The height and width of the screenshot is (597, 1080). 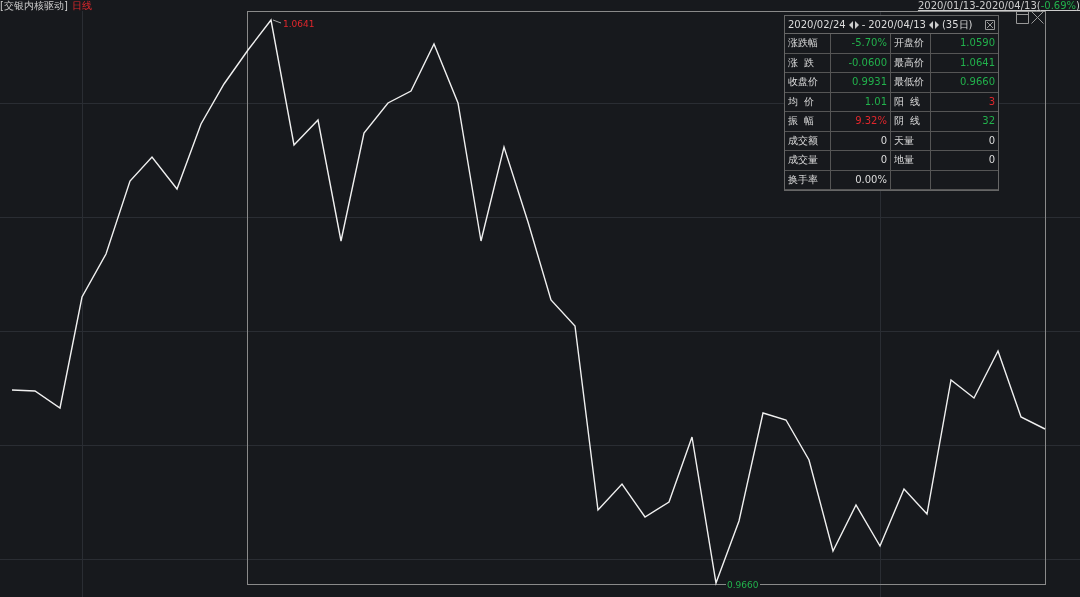 I want to click on stat-label: 换手率, so click(x=808, y=180).